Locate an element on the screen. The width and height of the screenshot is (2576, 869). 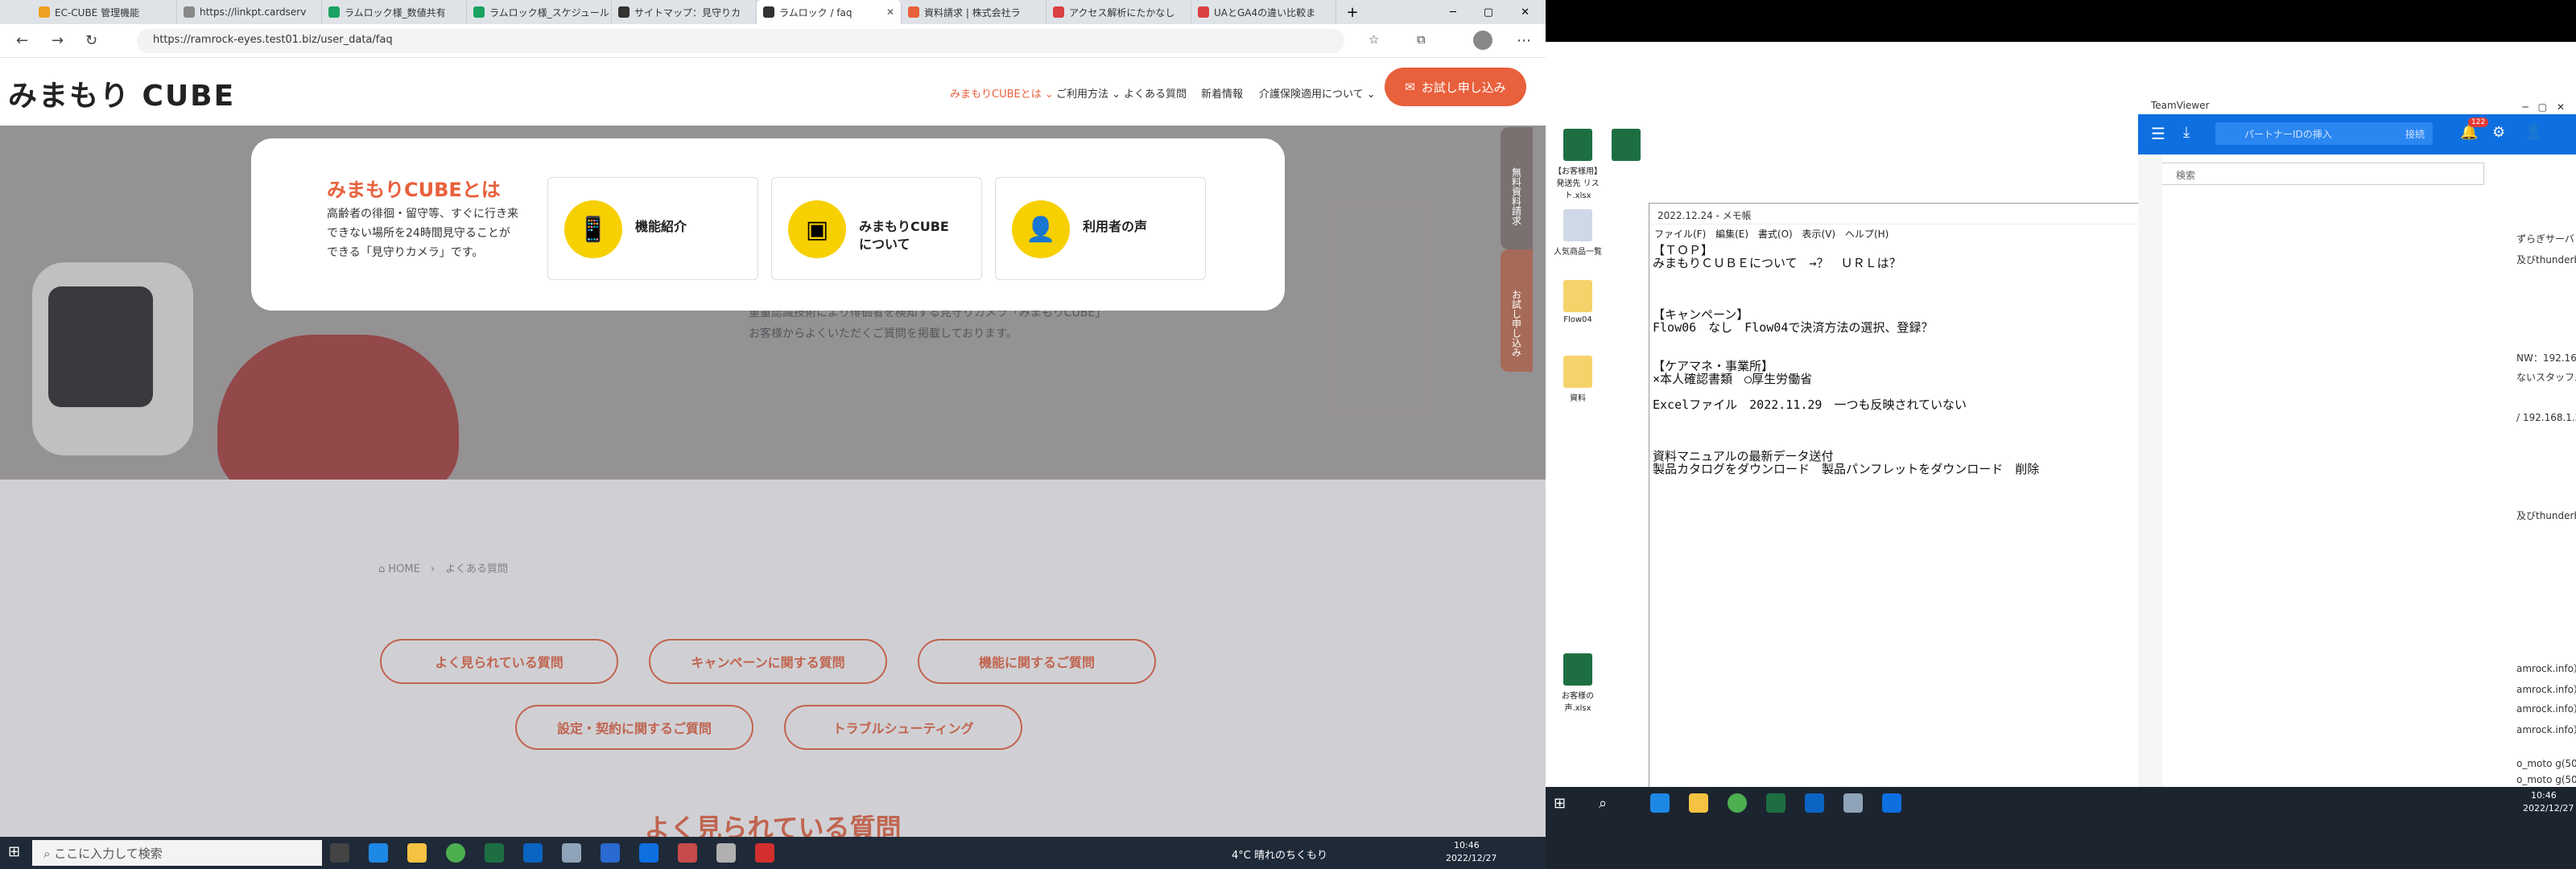
clock-date: 2022/12/27 is located at coordinates (1471, 858).